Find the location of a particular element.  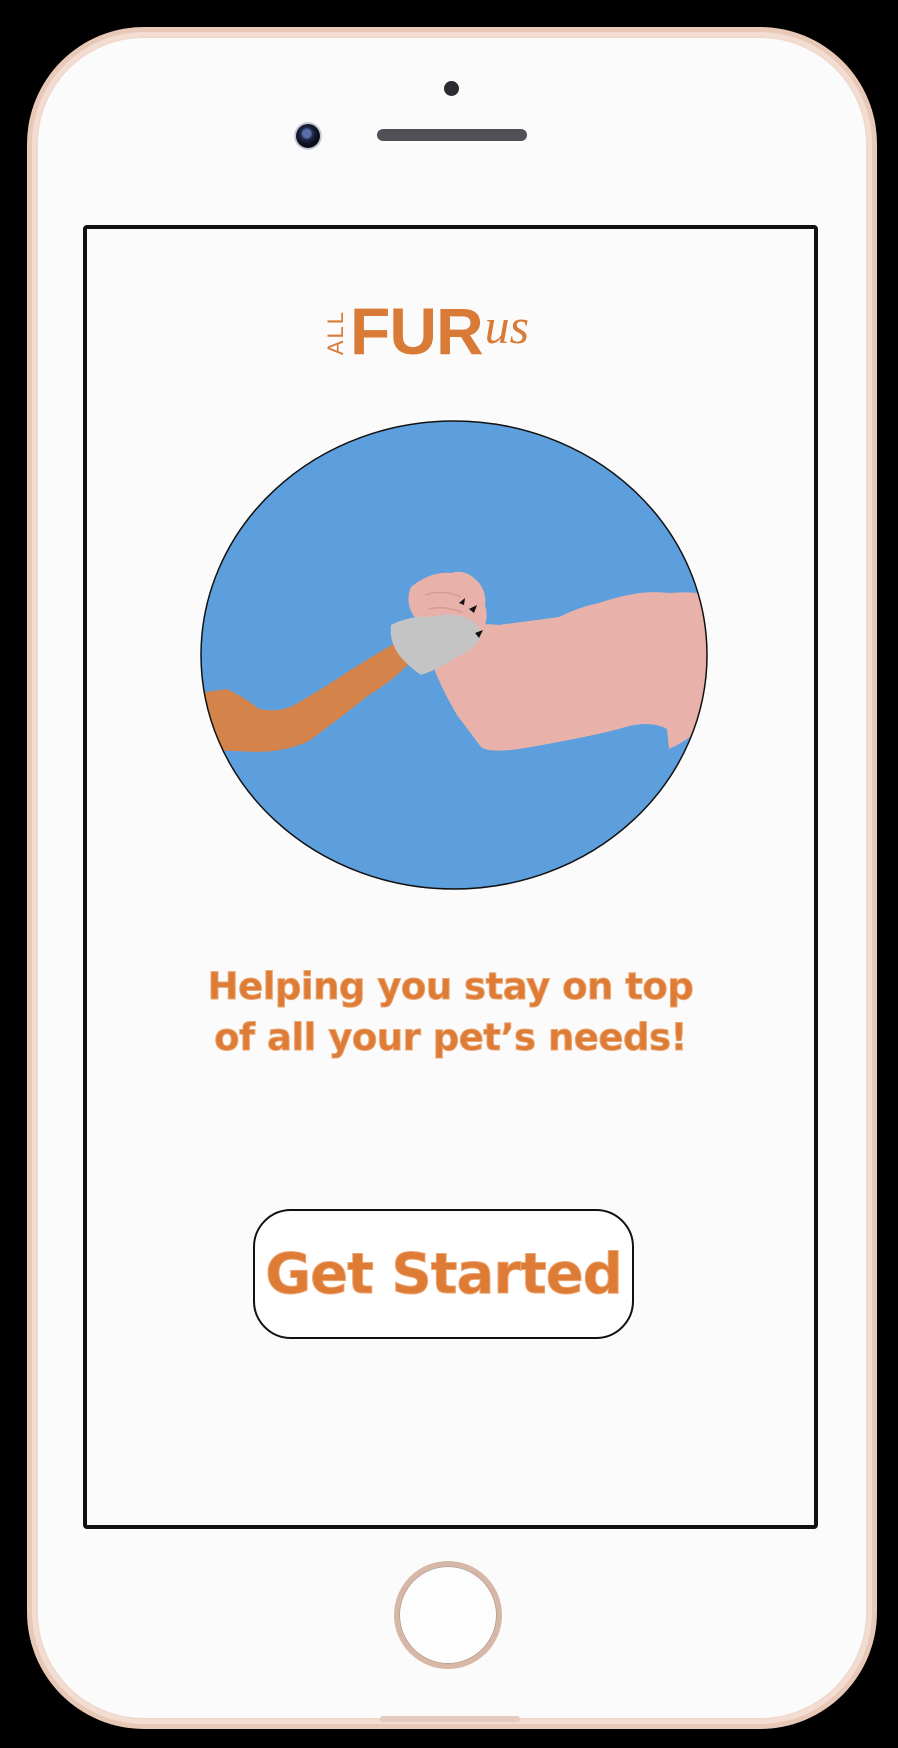

logo-all-text: ALL is located at coordinates (335, 332).